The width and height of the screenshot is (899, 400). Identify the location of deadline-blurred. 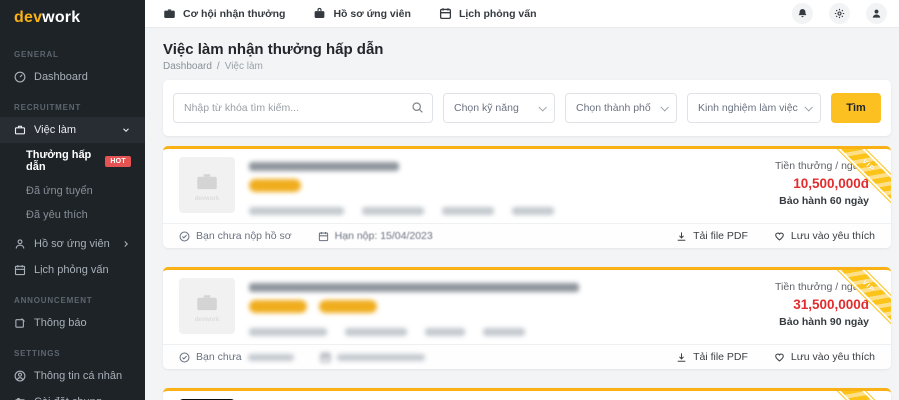
(372, 357).